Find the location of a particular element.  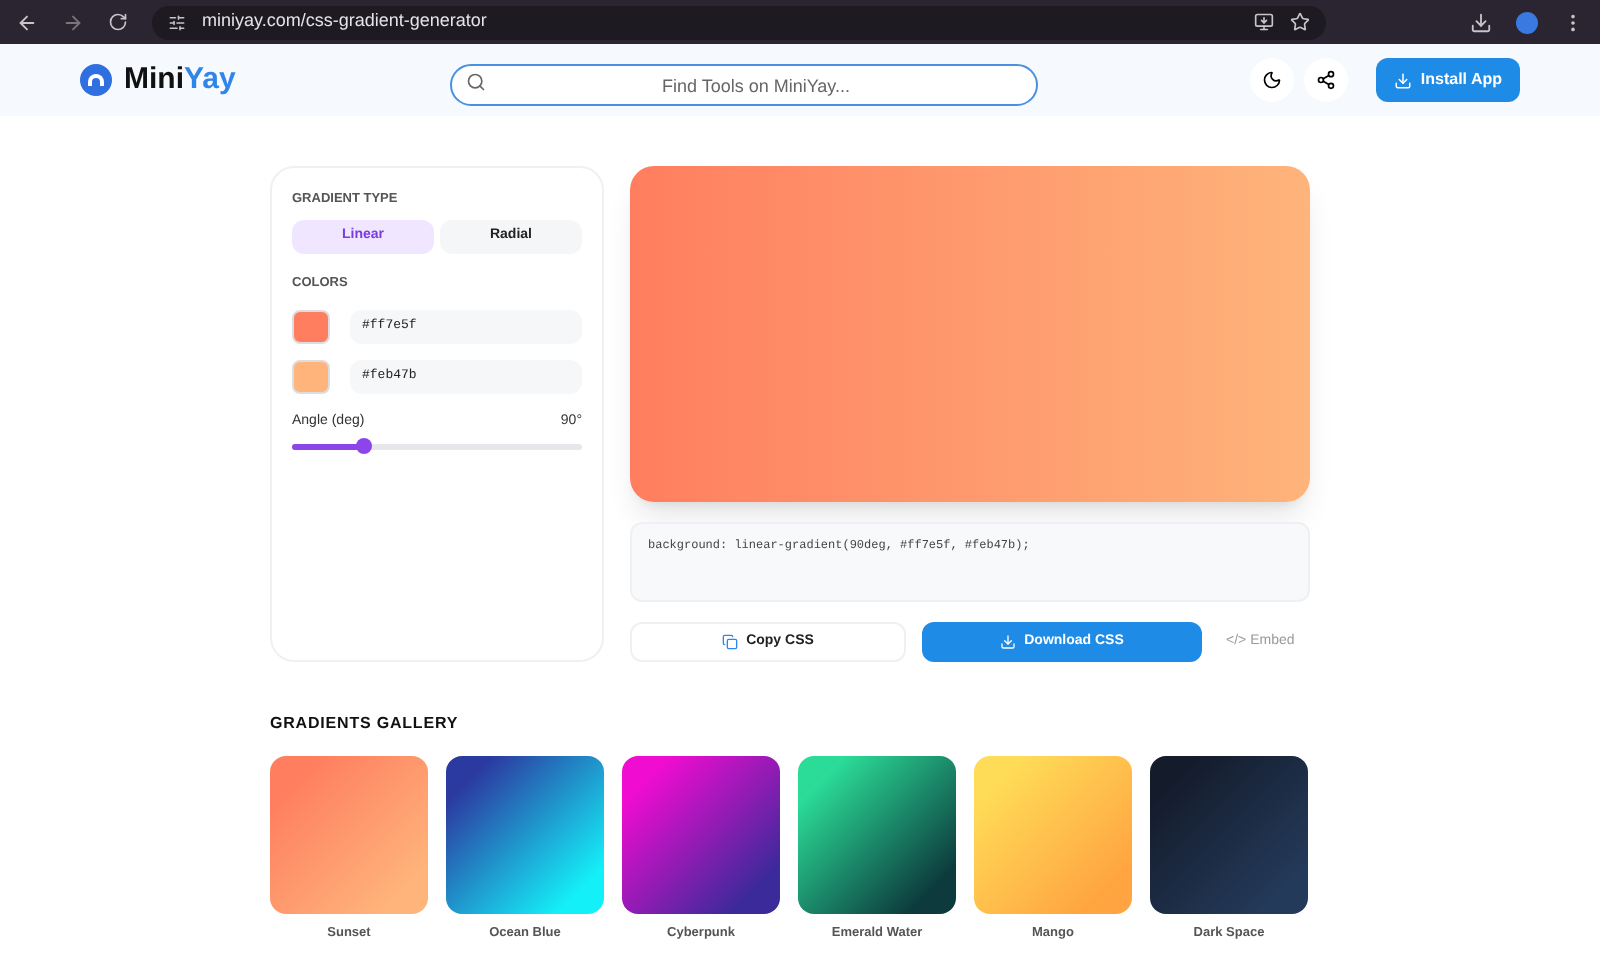

profile-icon is located at coordinates (1527, 22).